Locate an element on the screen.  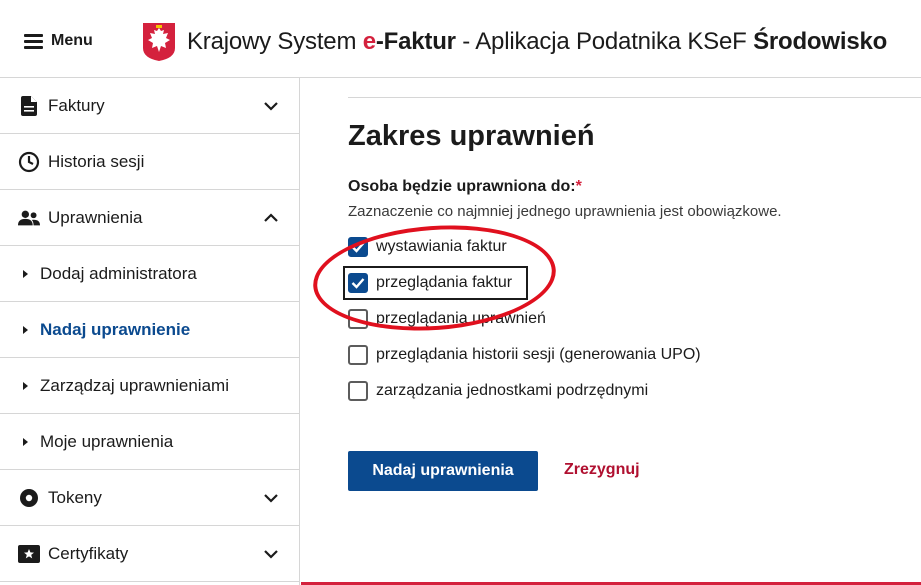
sidebar-item-historia-sesji: Historia sesji is located at coordinates (150, 162).